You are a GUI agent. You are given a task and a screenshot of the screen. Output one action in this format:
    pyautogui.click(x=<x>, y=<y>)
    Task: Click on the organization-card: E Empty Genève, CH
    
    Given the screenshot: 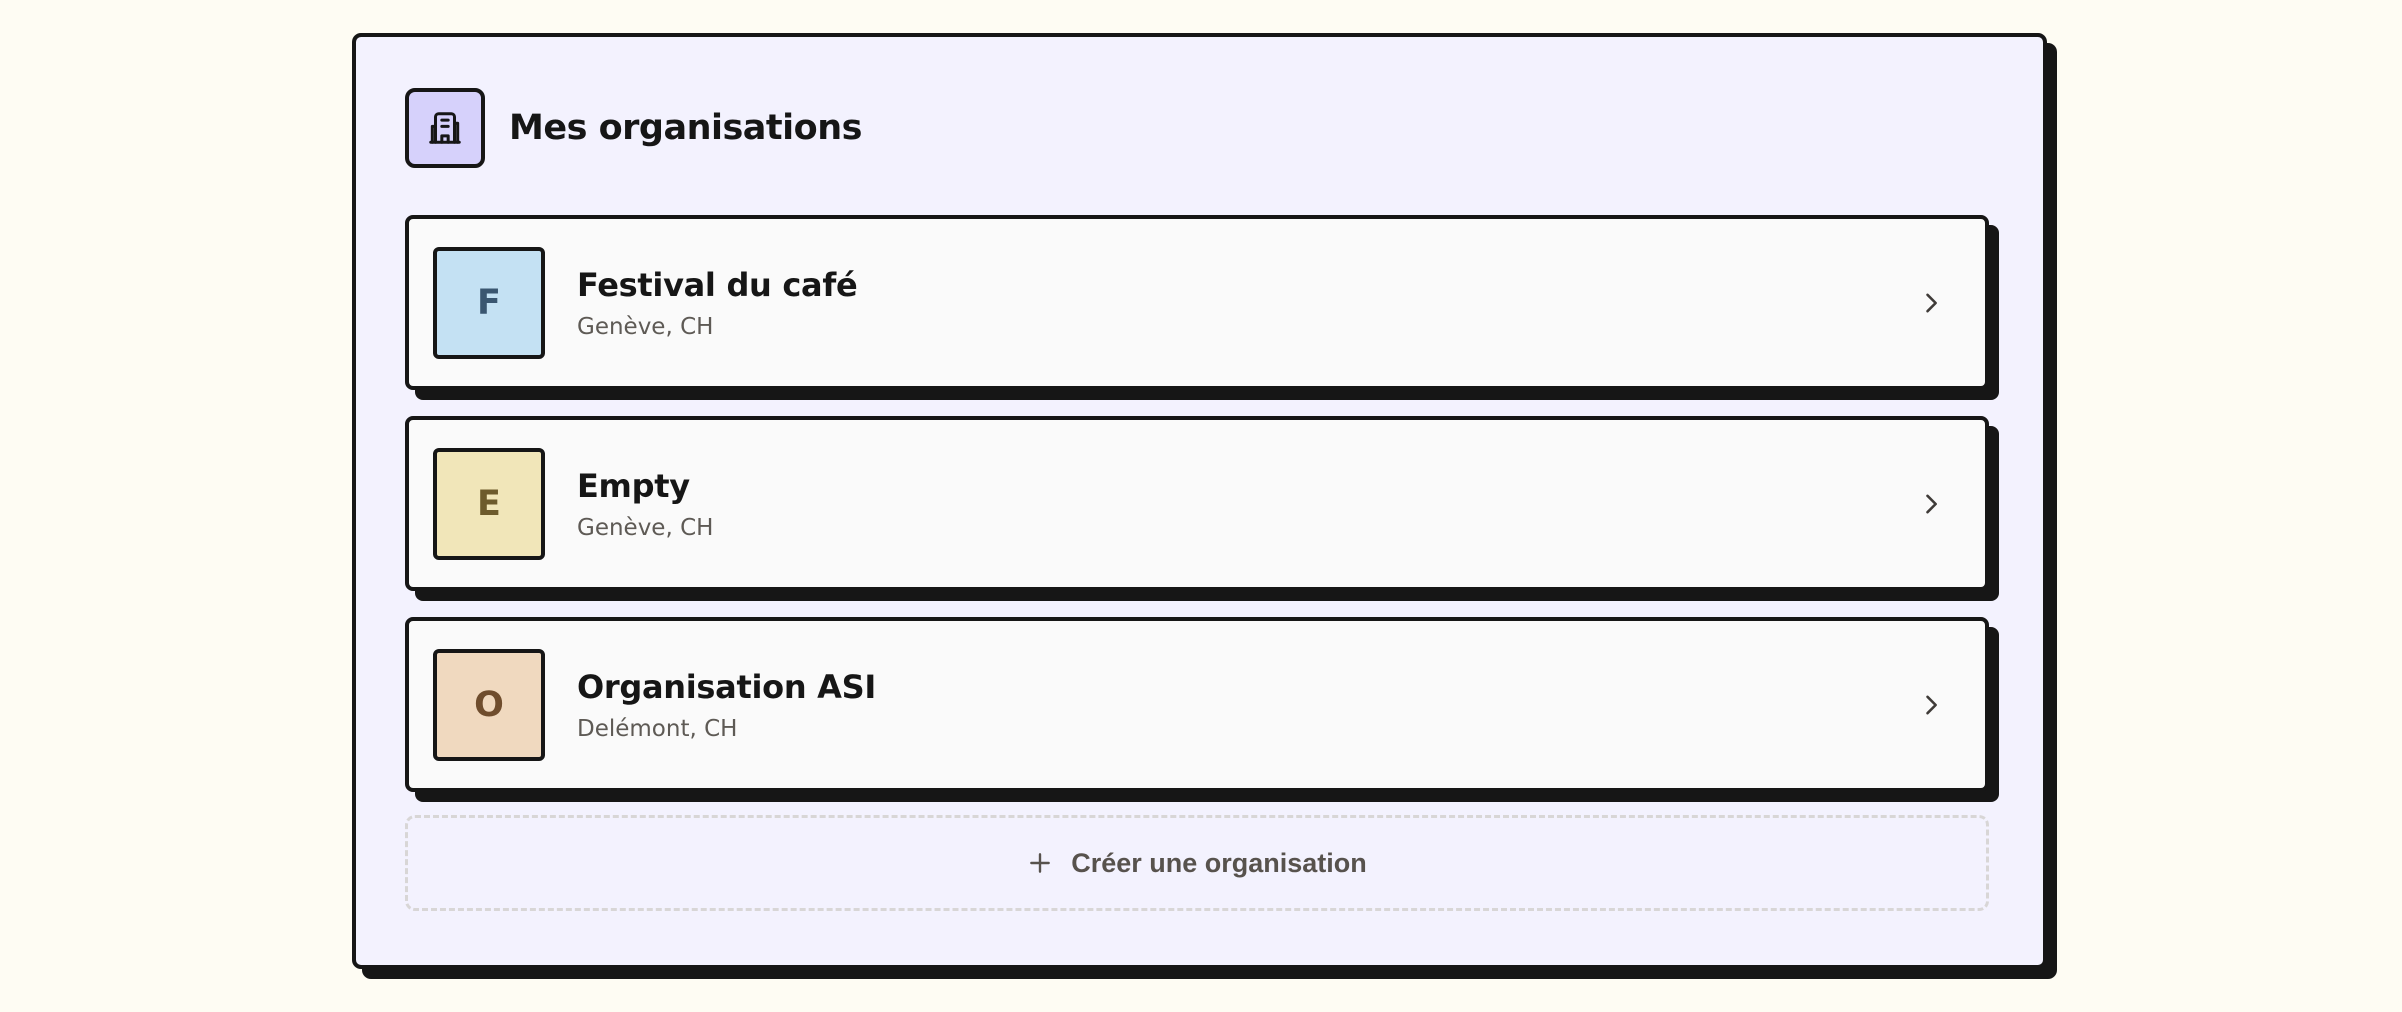 What is the action you would take?
    pyautogui.click(x=1197, y=503)
    